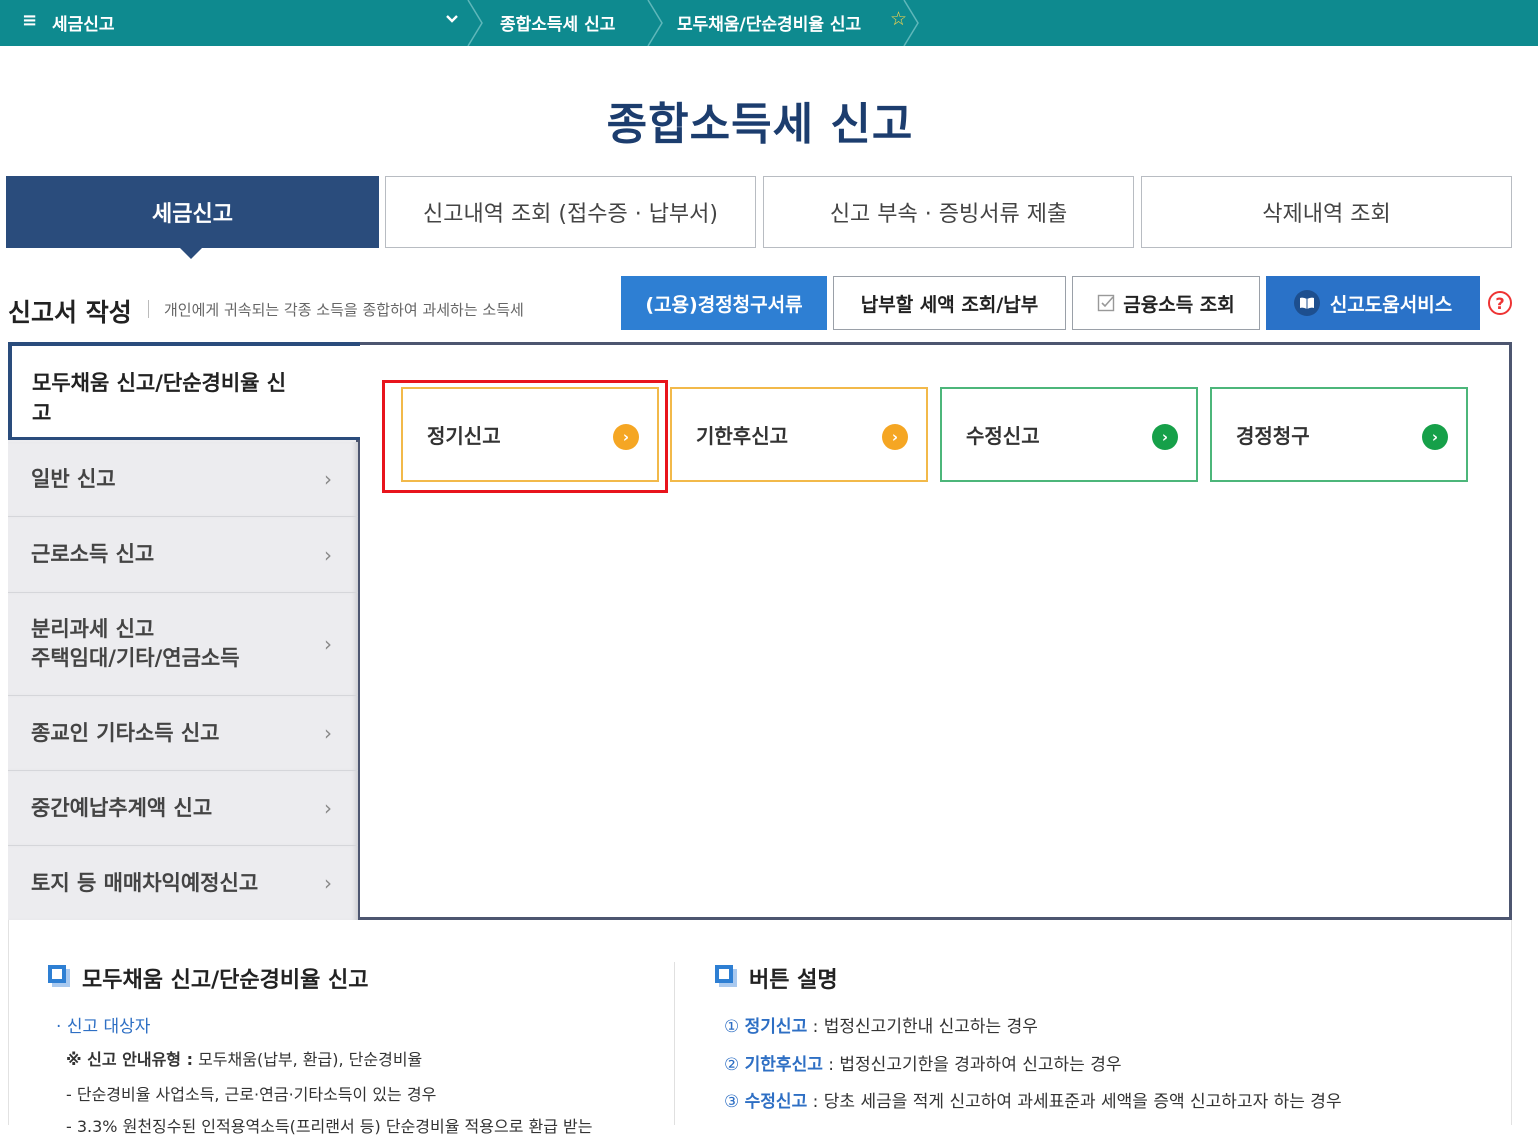 The width and height of the screenshot is (1538, 1137). Describe the element at coordinates (159, 398) in the screenshot. I see `left-menu-active-label: 모두채움 신고/단순경비율 신고` at that location.